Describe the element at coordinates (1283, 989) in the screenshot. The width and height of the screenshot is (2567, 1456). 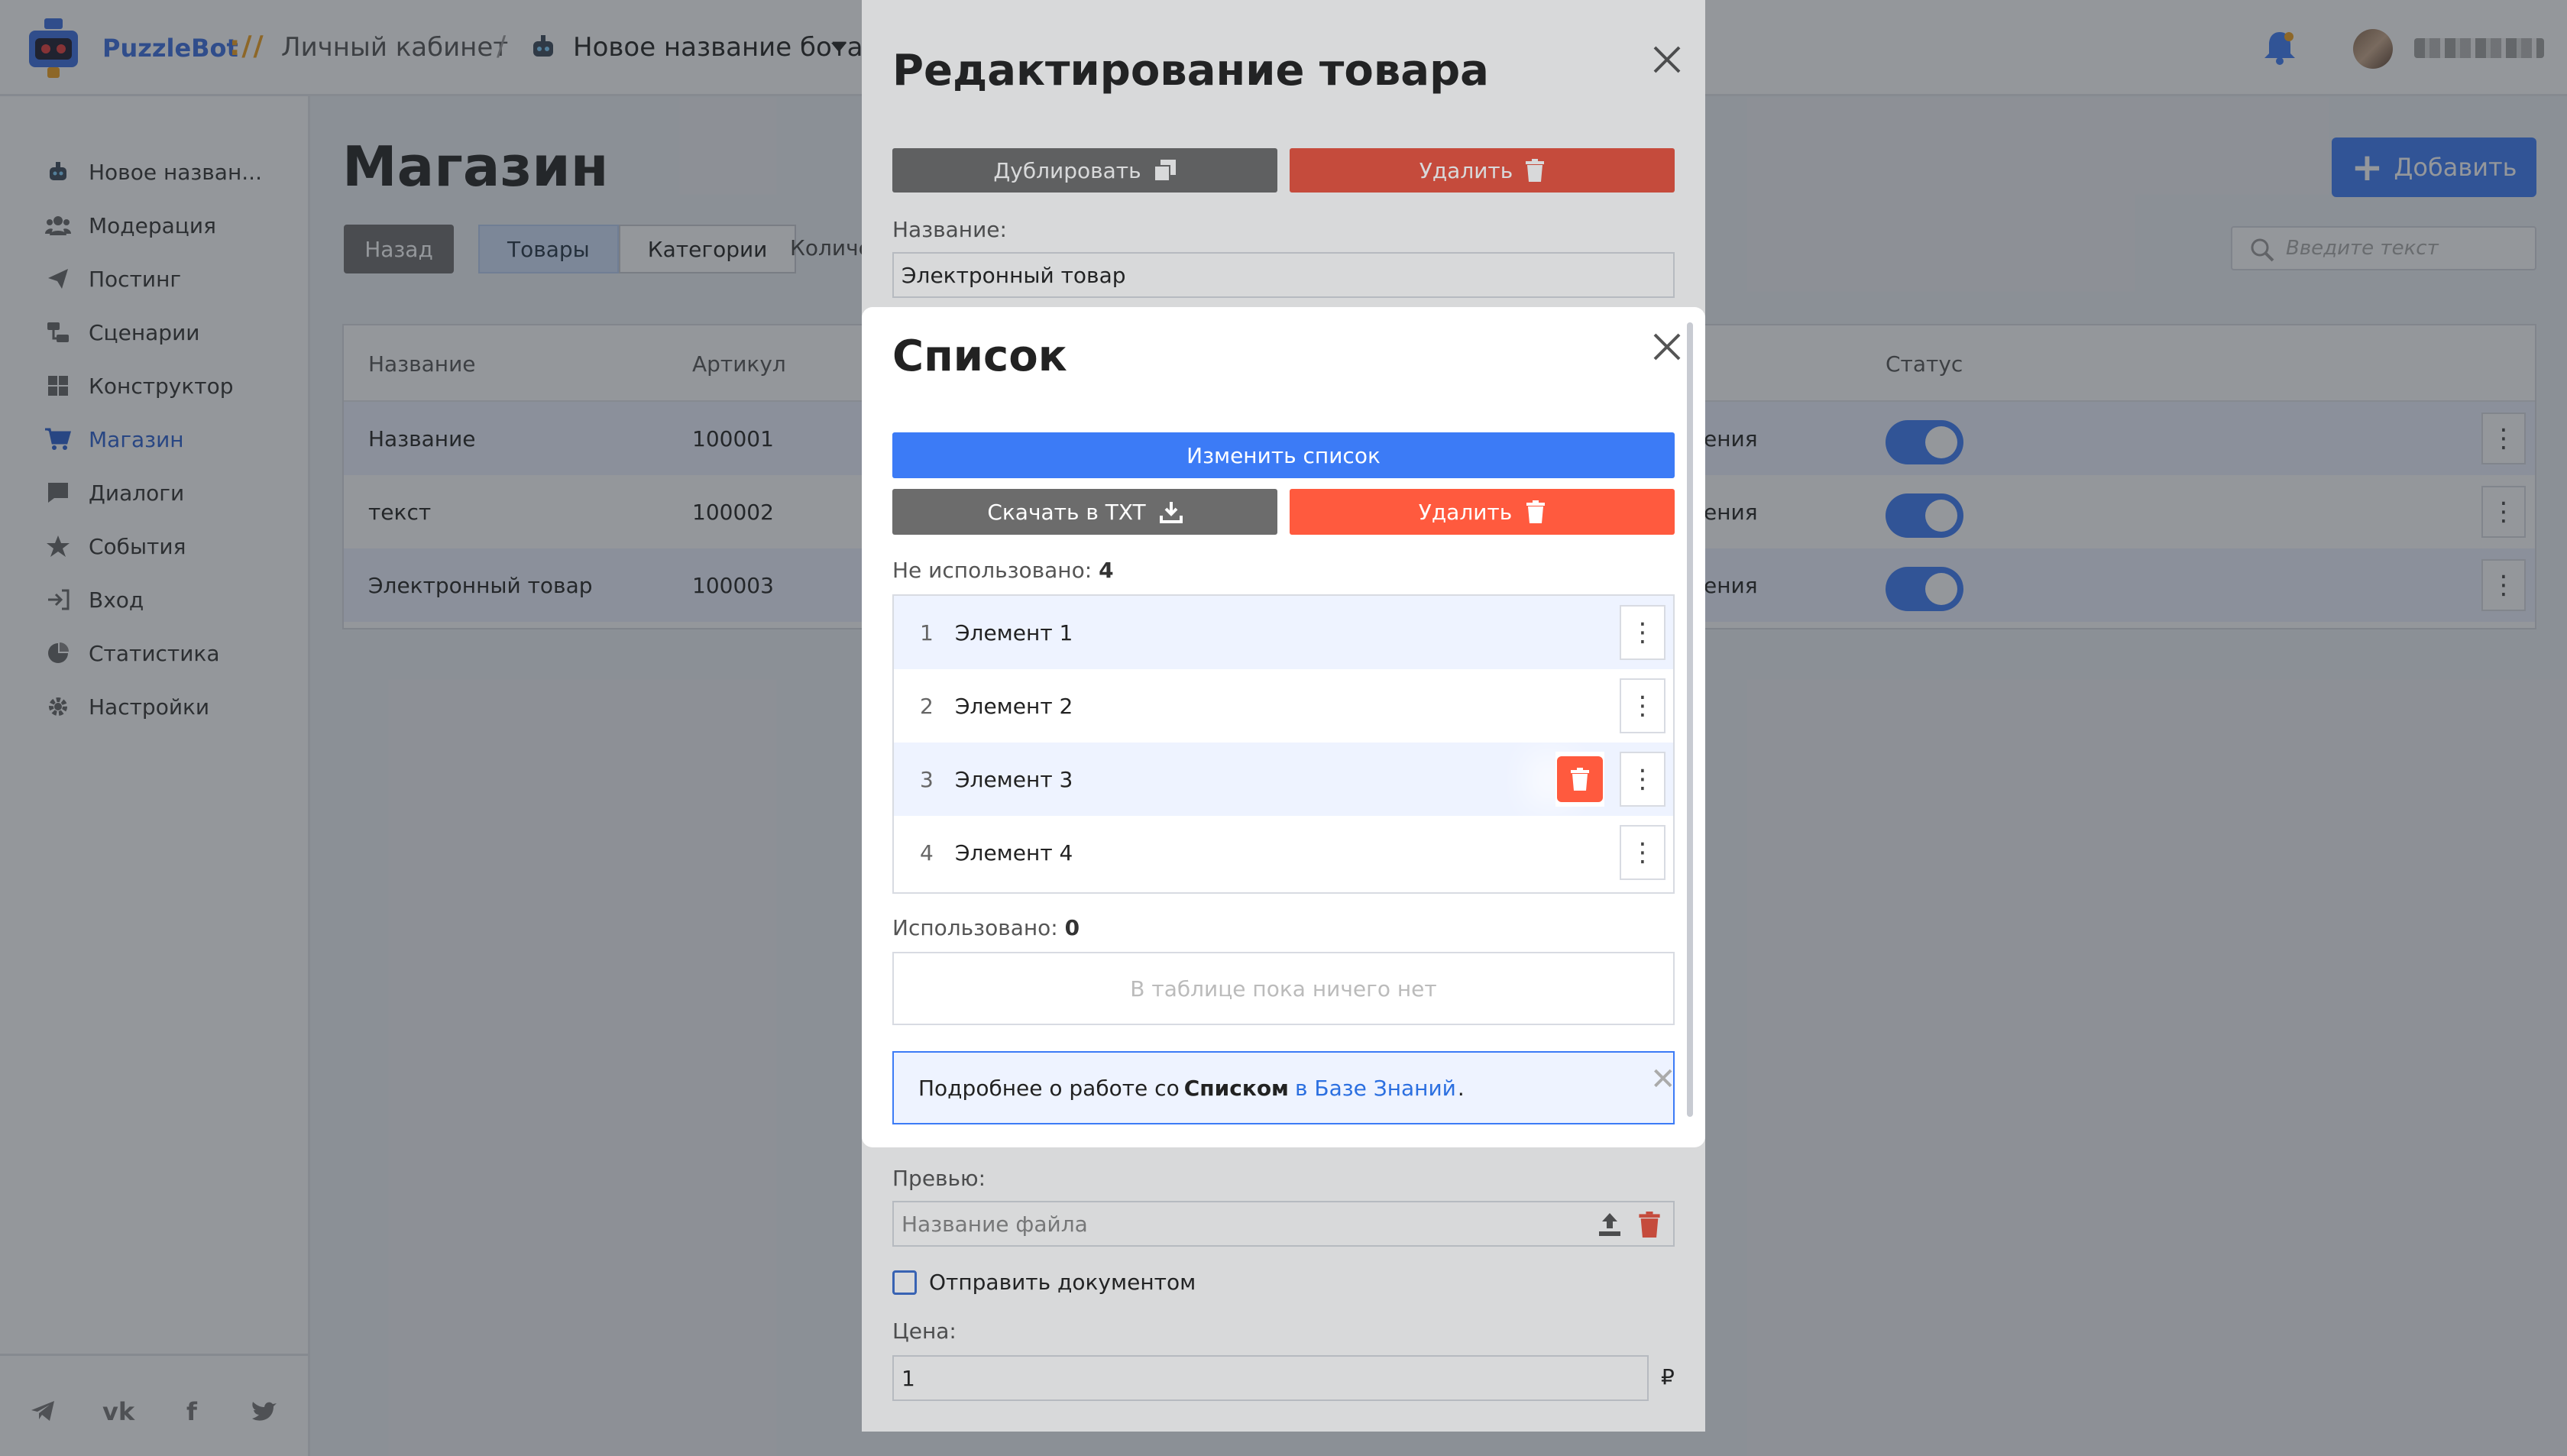
I see `used-items-empty: В таблице пока ничего нет` at that location.